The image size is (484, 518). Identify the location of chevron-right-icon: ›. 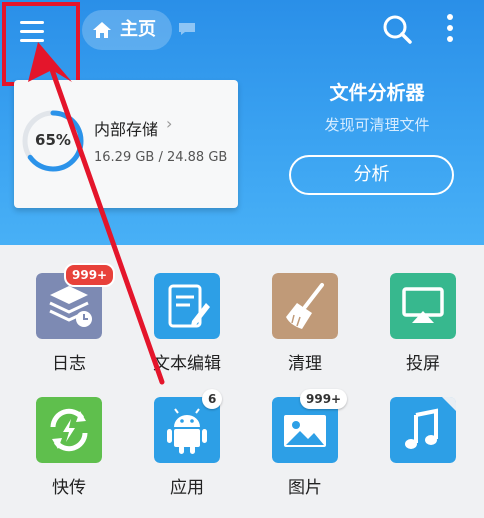
(169, 123).